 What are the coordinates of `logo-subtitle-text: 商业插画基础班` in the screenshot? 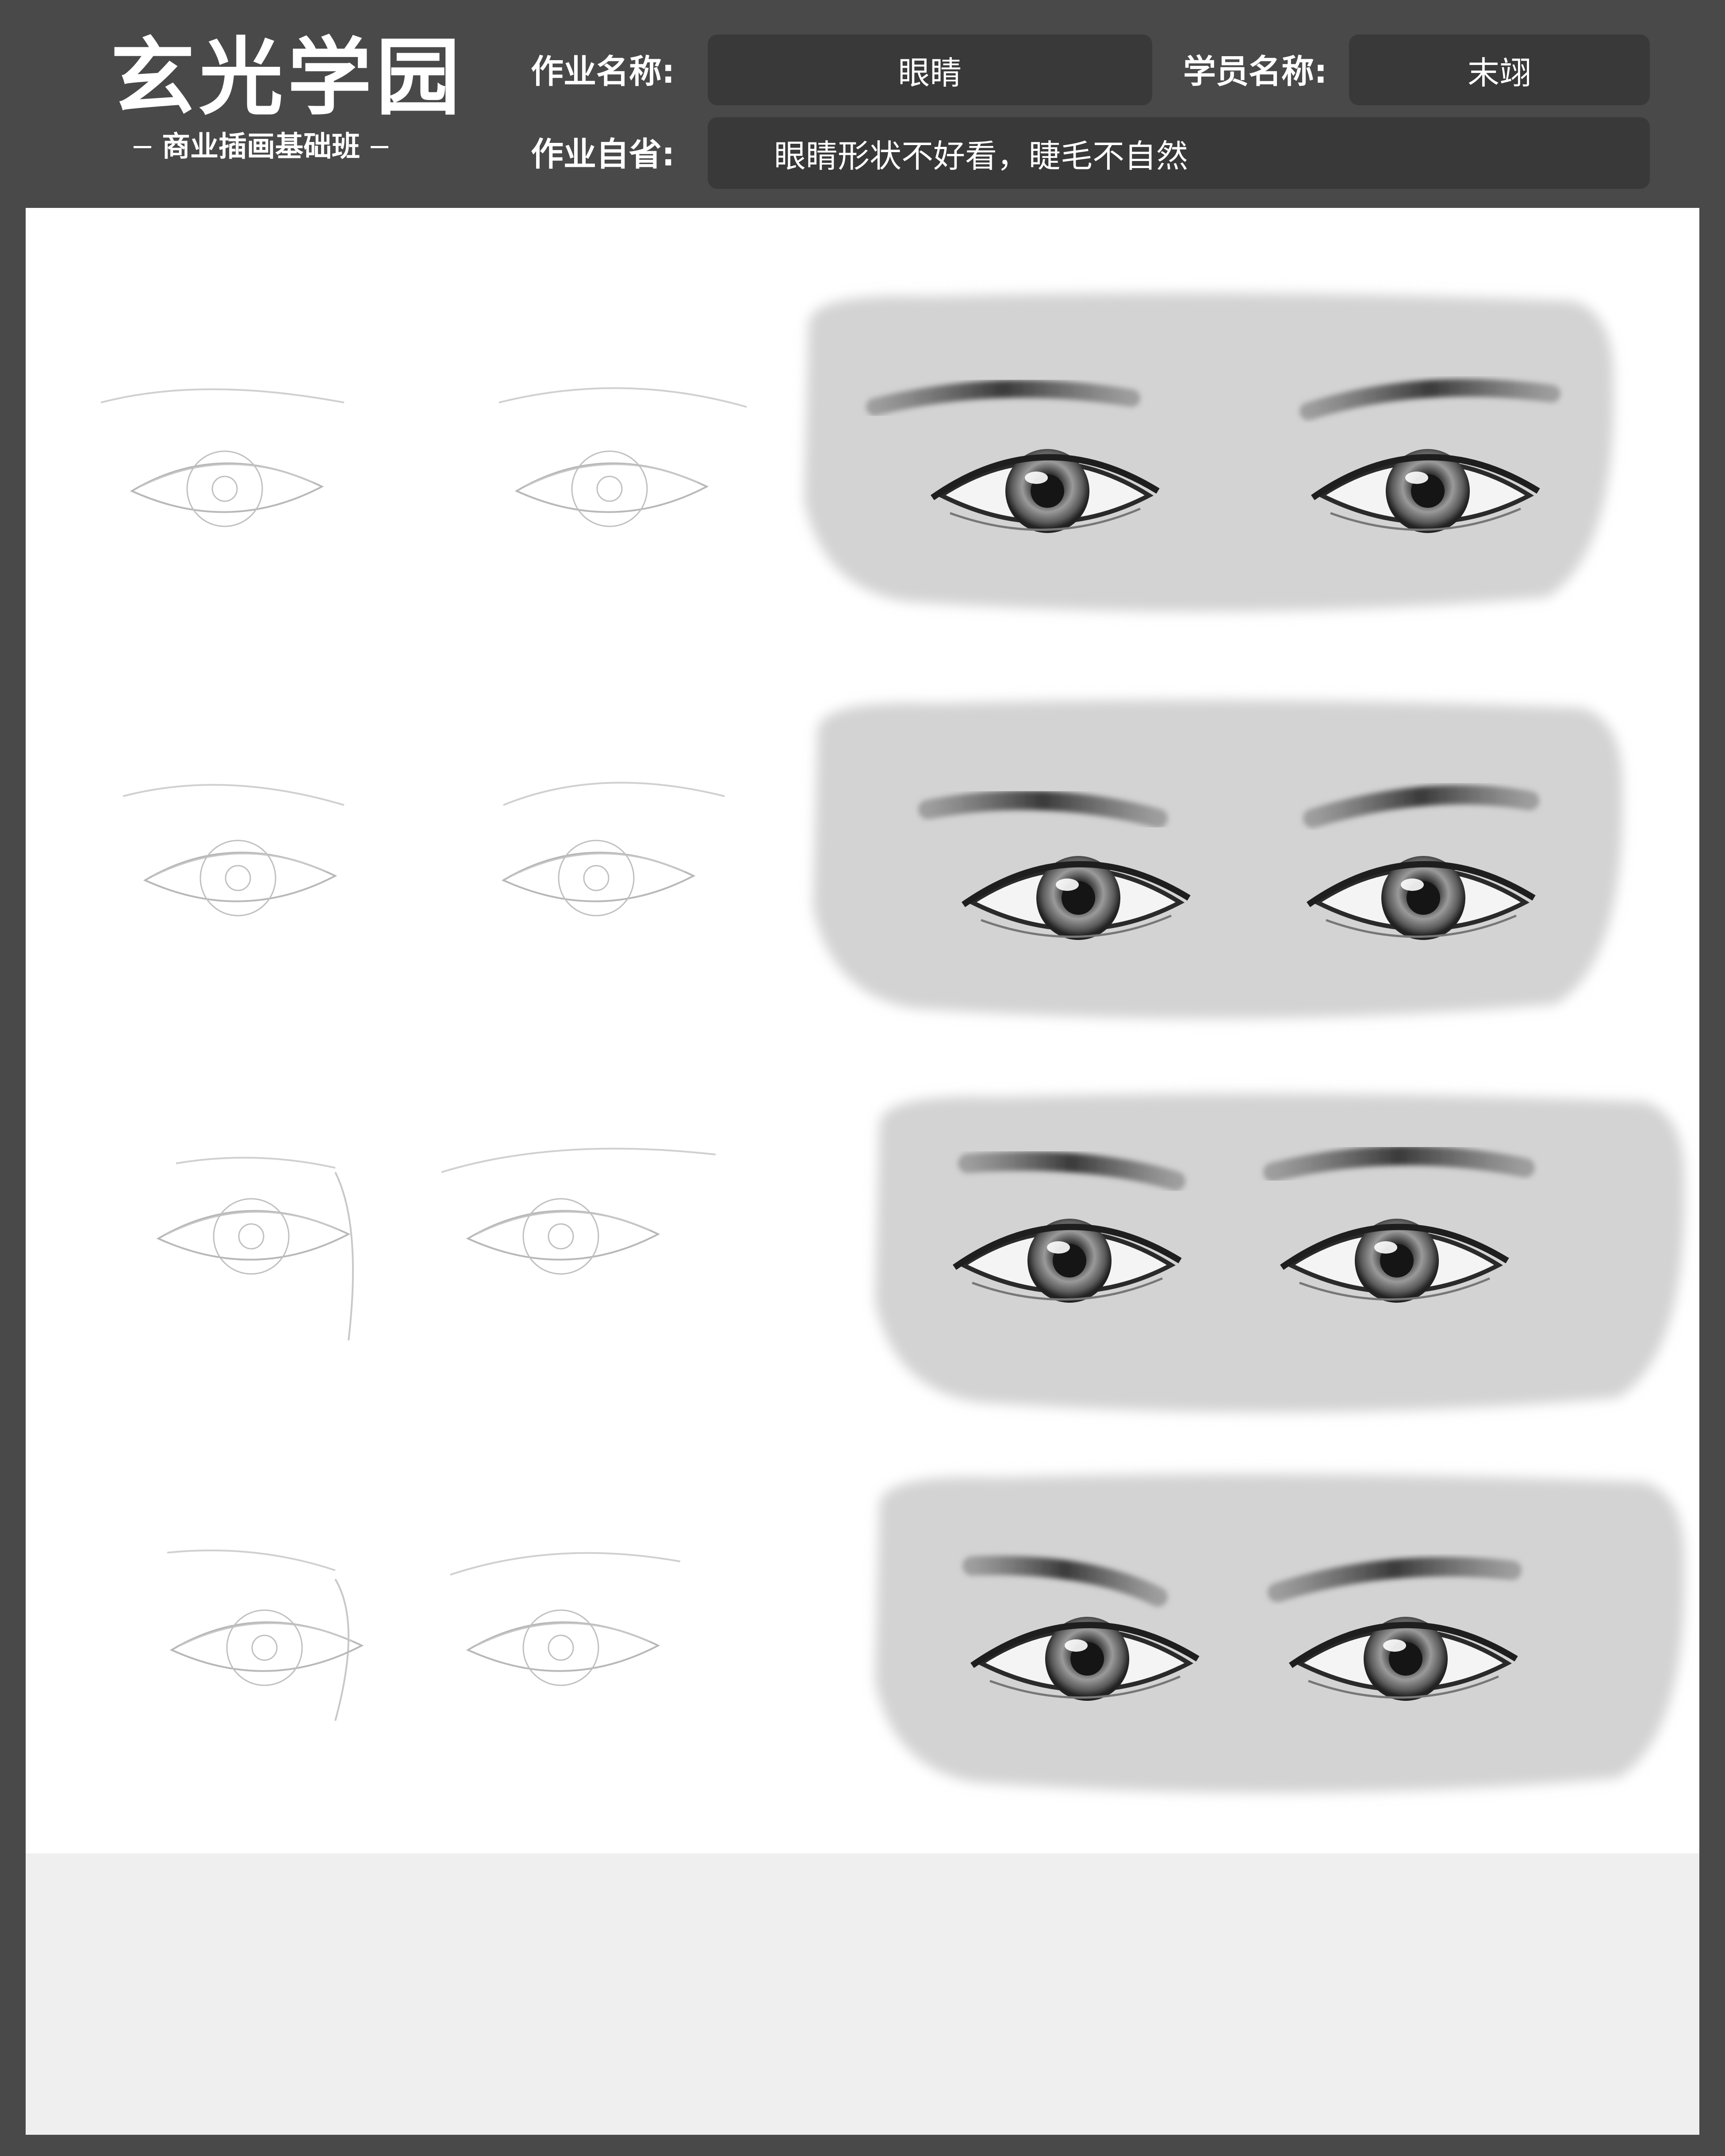 It's located at (261, 146).